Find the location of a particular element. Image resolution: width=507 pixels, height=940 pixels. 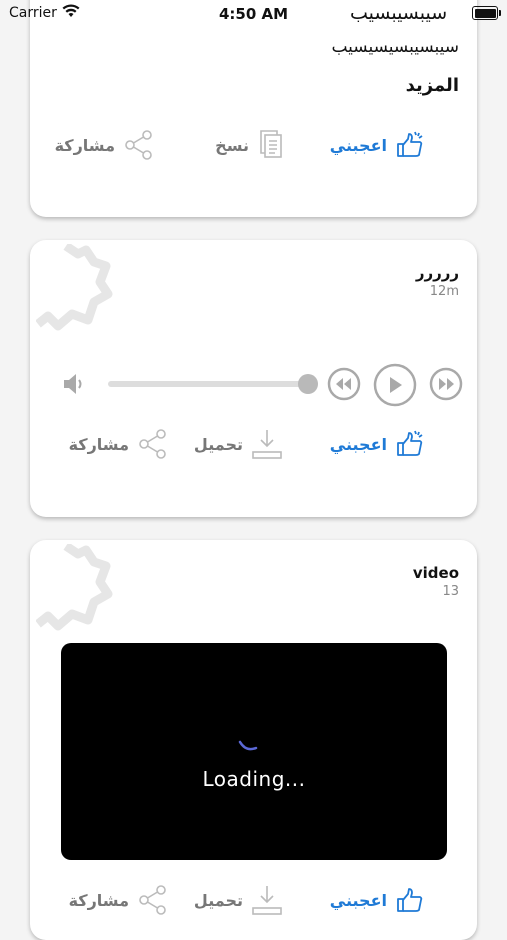

audio-seek-knob is located at coordinates (308, 384).